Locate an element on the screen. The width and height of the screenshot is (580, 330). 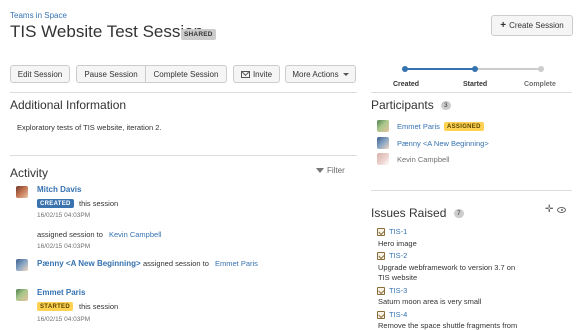
additional-information-heading: Additional Information is located at coordinates (68, 105).